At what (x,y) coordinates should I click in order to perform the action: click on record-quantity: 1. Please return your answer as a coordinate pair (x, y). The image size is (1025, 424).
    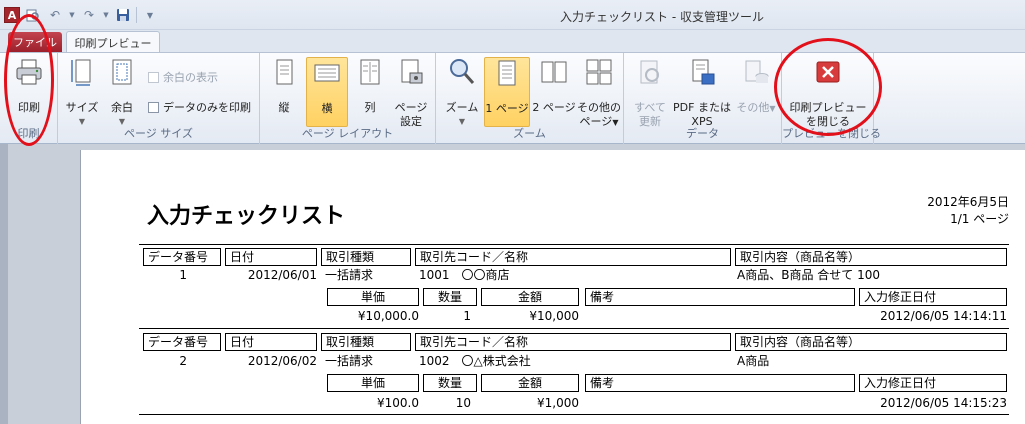
    Looking at the image, I should click on (467, 316).